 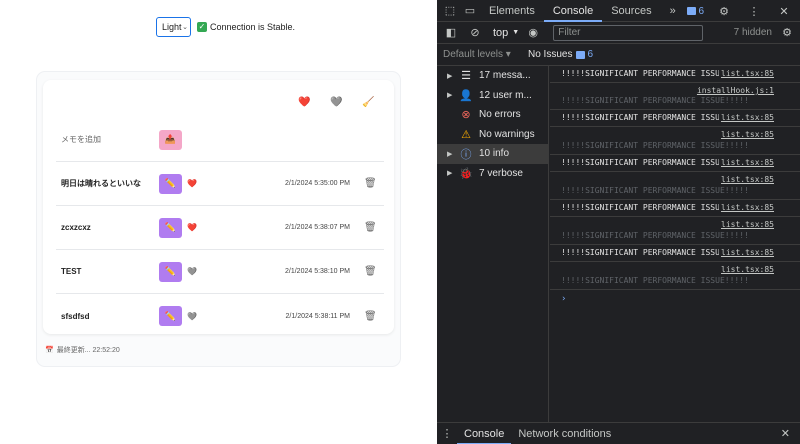 What do you see at coordinates (220, 272) in the screenshot?
I see `memo-row: TEST ✏️ 🩶 2/1/2024 5:38:10 PM 🗑` at bounding box center [220, 272].